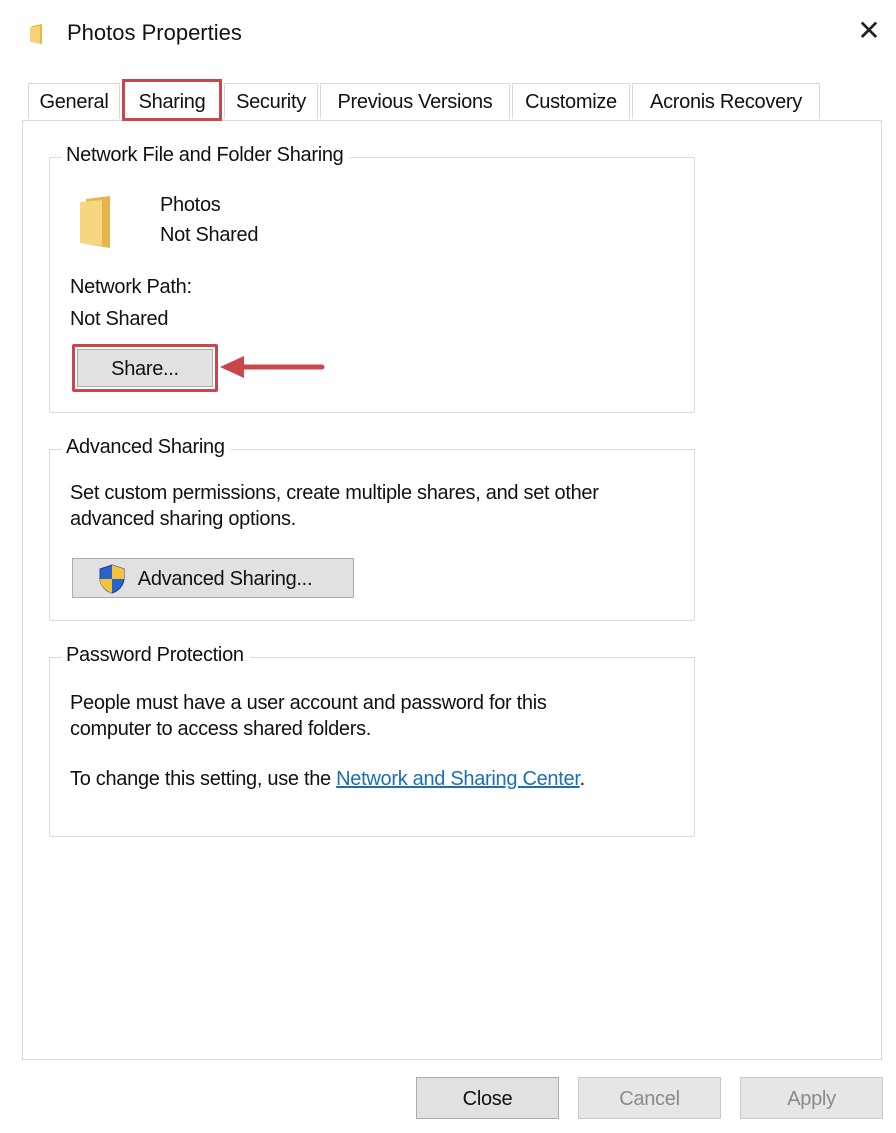 This screenshot has width=896, height=1133. What do you see at coordinates (649, 1098) in the screenshot?
I see `cancel-button: Cancel` at bounding box center [649, 1098].